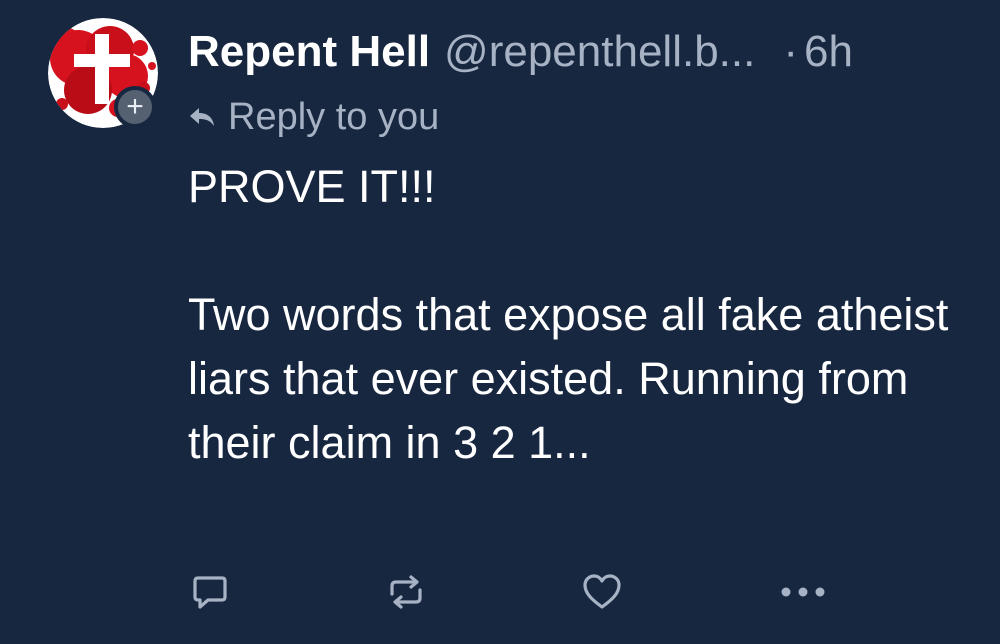 This screenshot has height=644, width=1000. I want to click on comment-icon, so click(210, 592).